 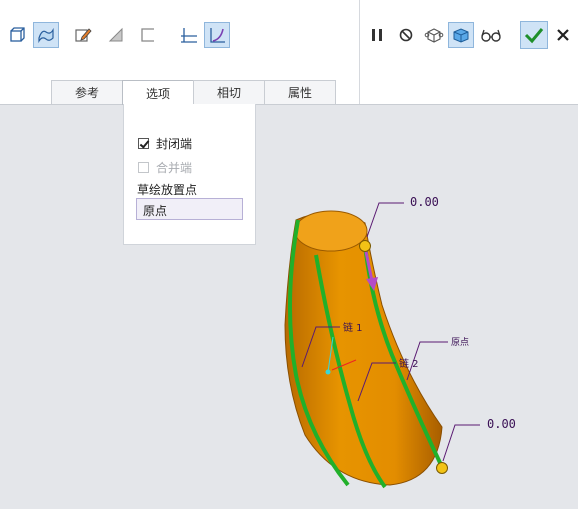 I want to click on verify-icon, so click(x=434, y=35).